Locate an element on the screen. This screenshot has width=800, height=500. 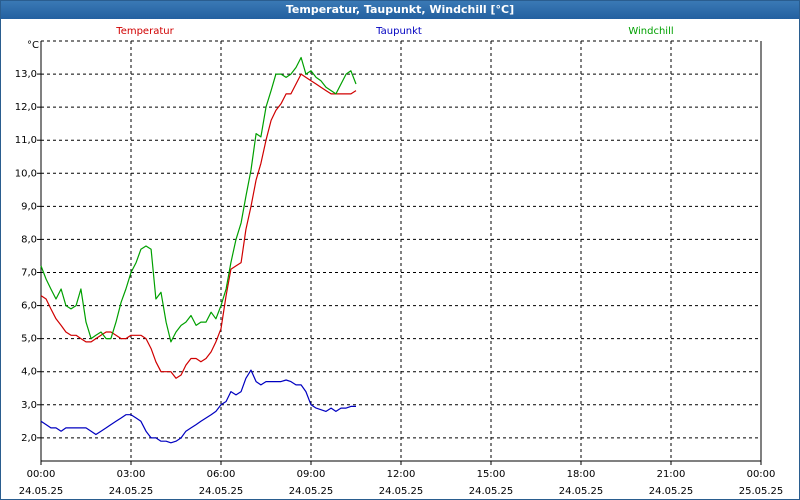
y-tick-label: 6,0 is located at coordinates (29, 306).